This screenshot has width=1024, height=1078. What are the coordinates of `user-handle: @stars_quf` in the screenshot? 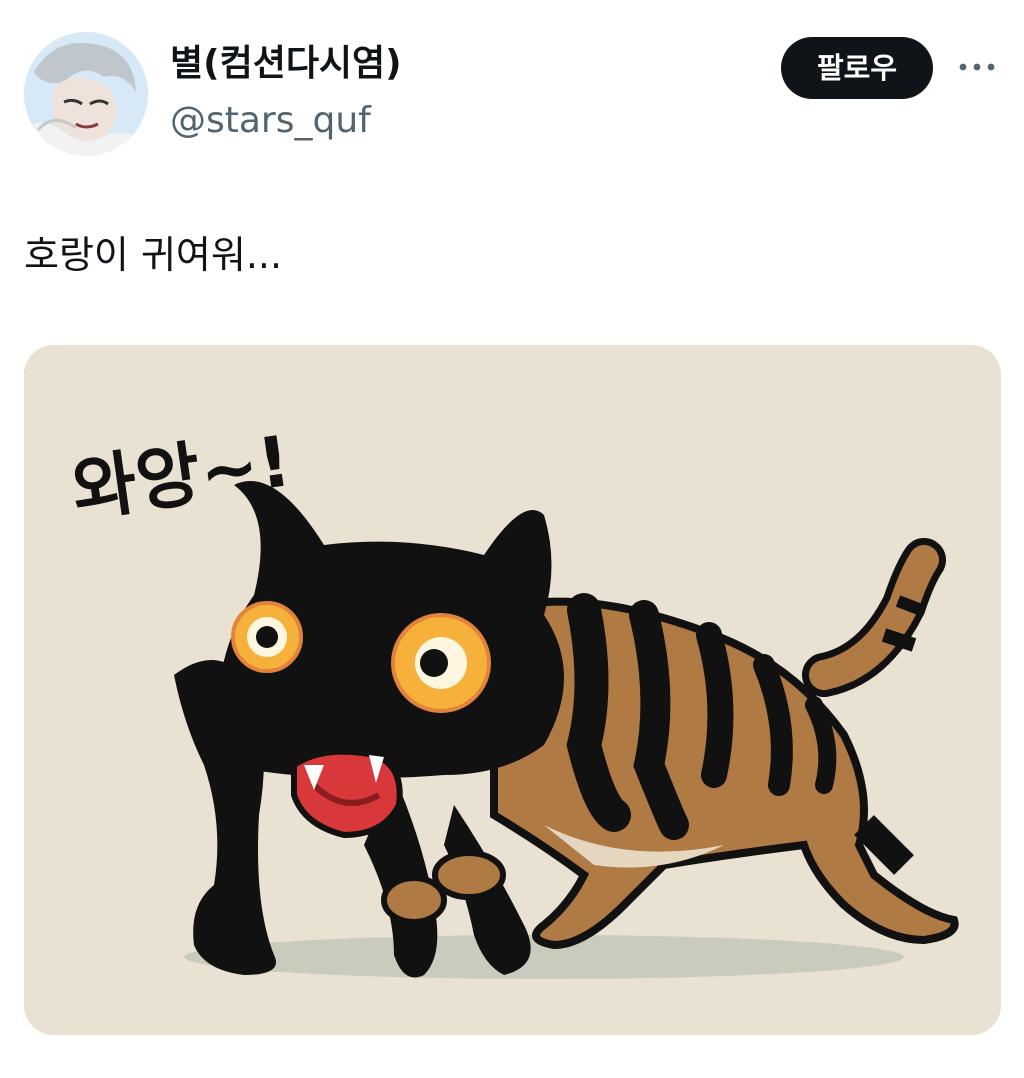 It's located at (270, 121).